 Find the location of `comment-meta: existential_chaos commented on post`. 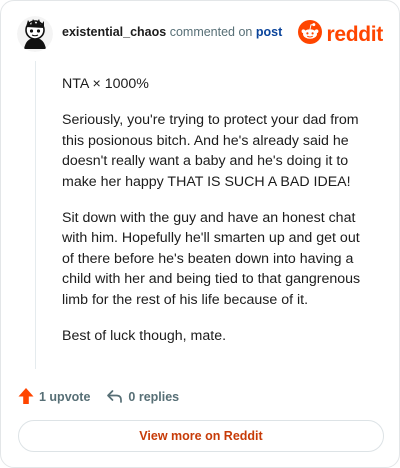

comment-meta: existential_chaos commented on post is located at coordinates (172, 32).